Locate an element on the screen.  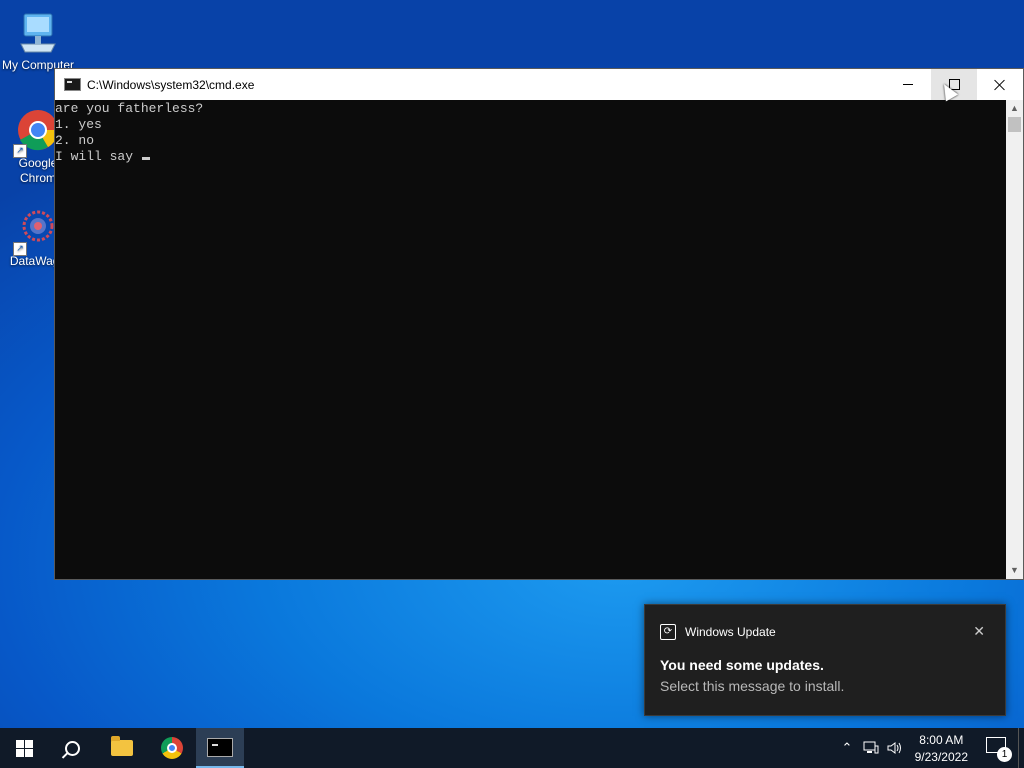
show-hidden-icons-button: ⌃ is located at coordinates (847, 748).